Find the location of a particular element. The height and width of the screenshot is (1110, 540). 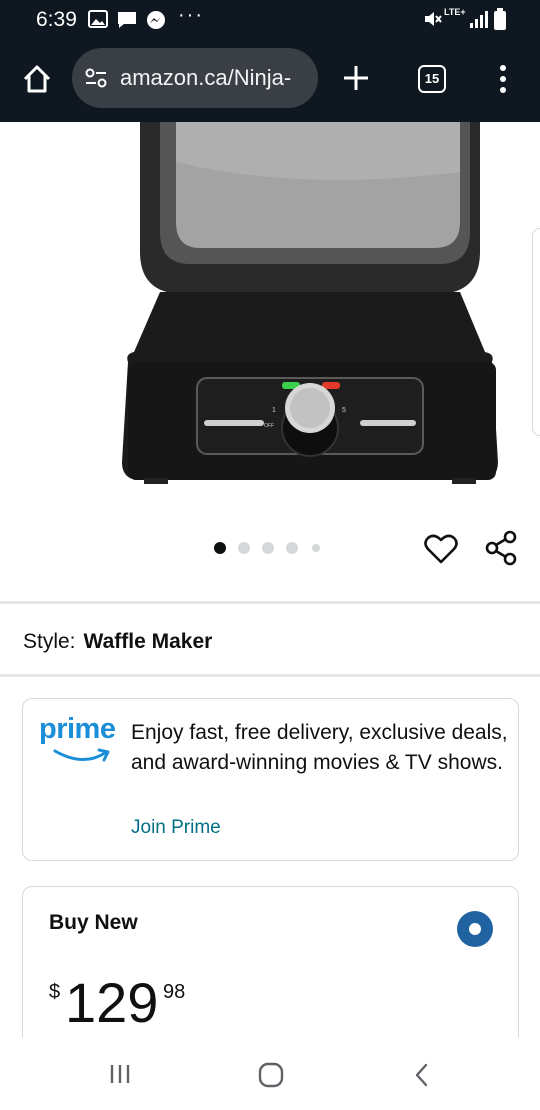

back-icon is located at coordinates (422, 1077).